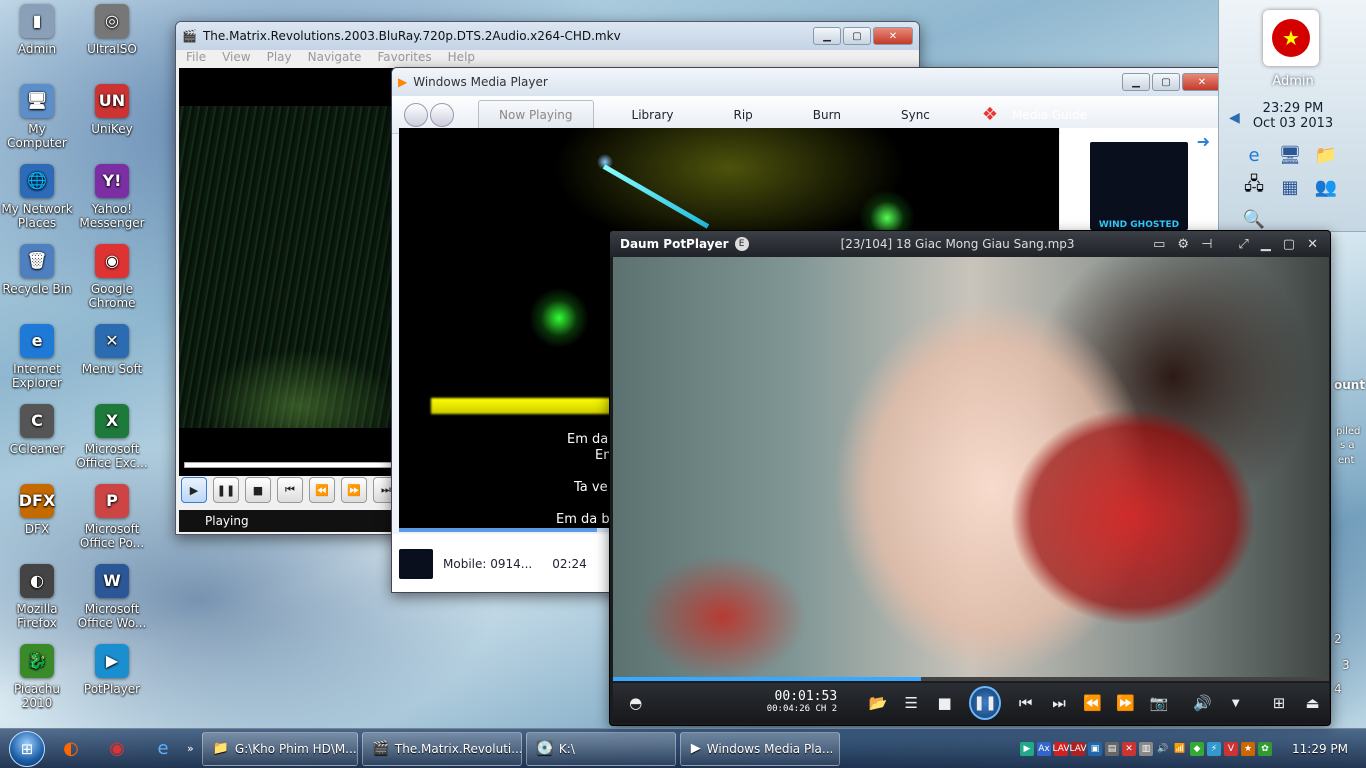 This screenshot has width=1366, height=768. What do you see at coordinates (322, 490) in the screenshot?
I see `mpc-control-button: ⏪` at bounding box center [322, 490].